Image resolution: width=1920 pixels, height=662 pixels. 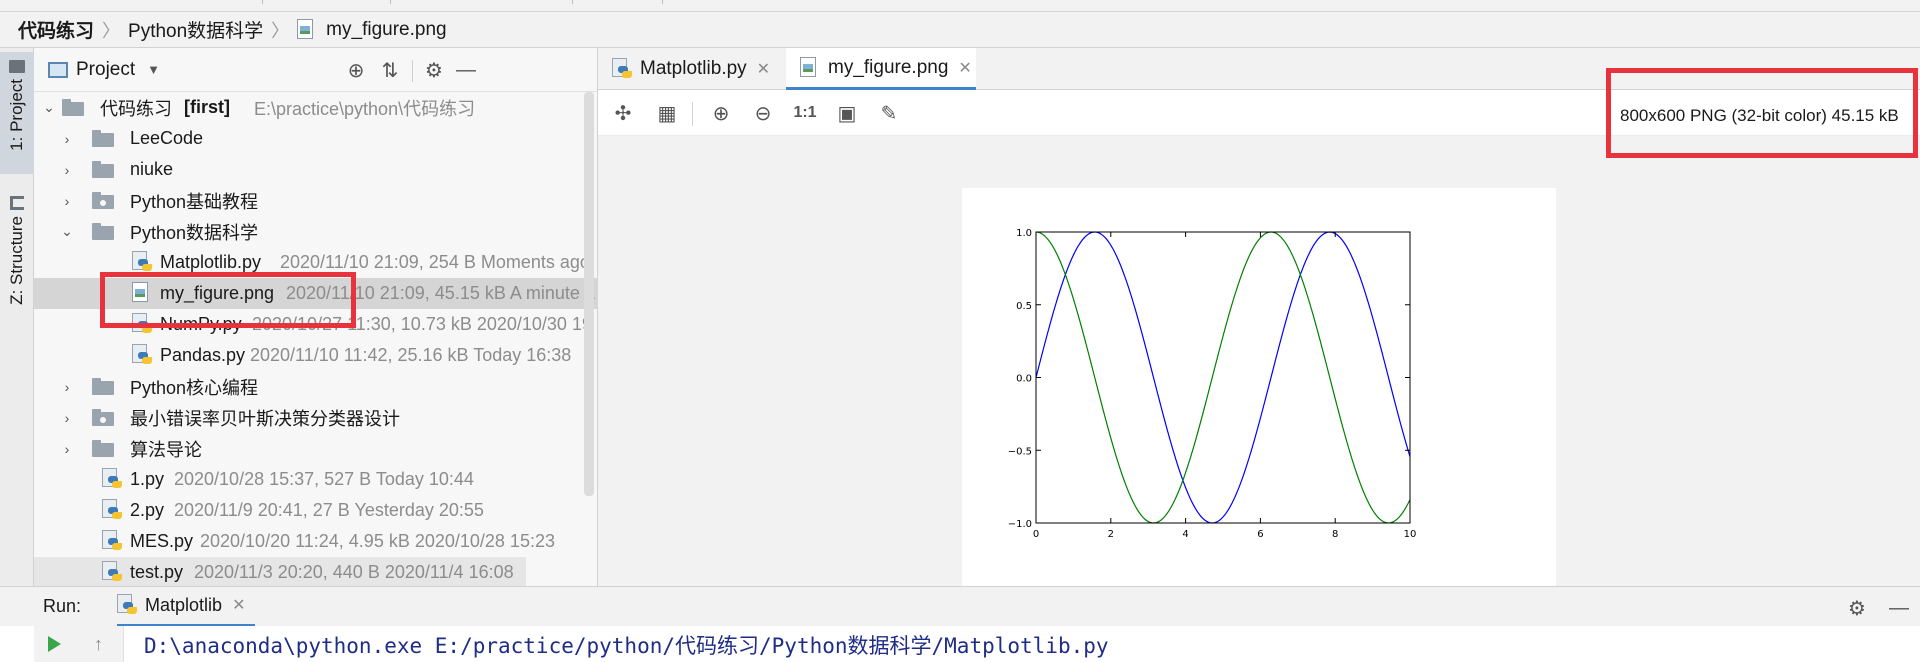 I want to click on run-label: Run:, so click(x=62, y=606).